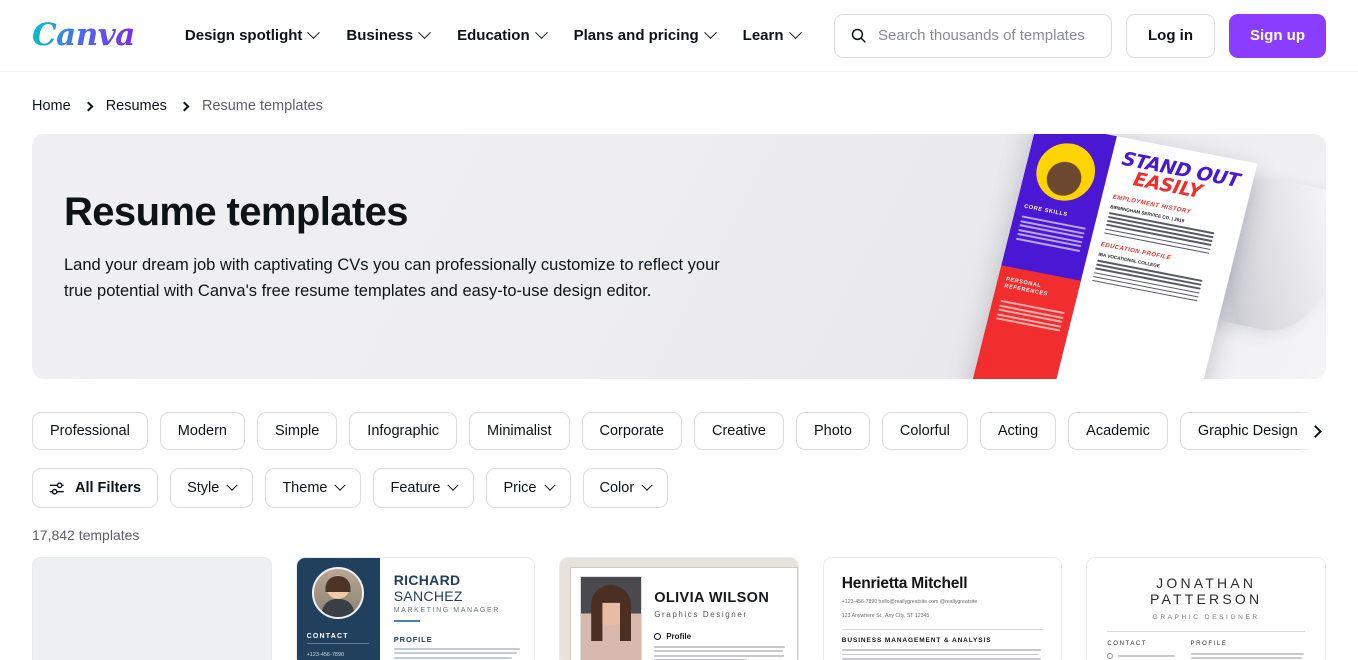 The width and height of the screenshot is (1358, 660). I want to click on chip-professional: Professional, so click(90, 431).